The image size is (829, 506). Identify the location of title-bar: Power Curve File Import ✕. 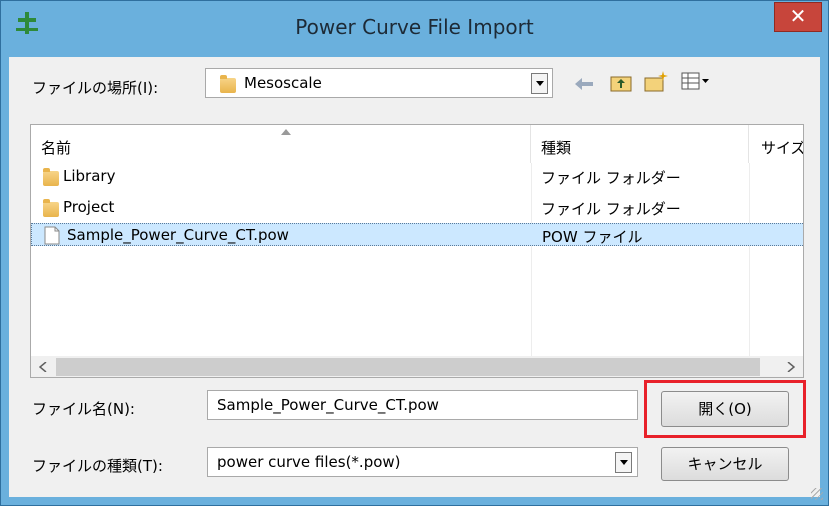
(414, 29).